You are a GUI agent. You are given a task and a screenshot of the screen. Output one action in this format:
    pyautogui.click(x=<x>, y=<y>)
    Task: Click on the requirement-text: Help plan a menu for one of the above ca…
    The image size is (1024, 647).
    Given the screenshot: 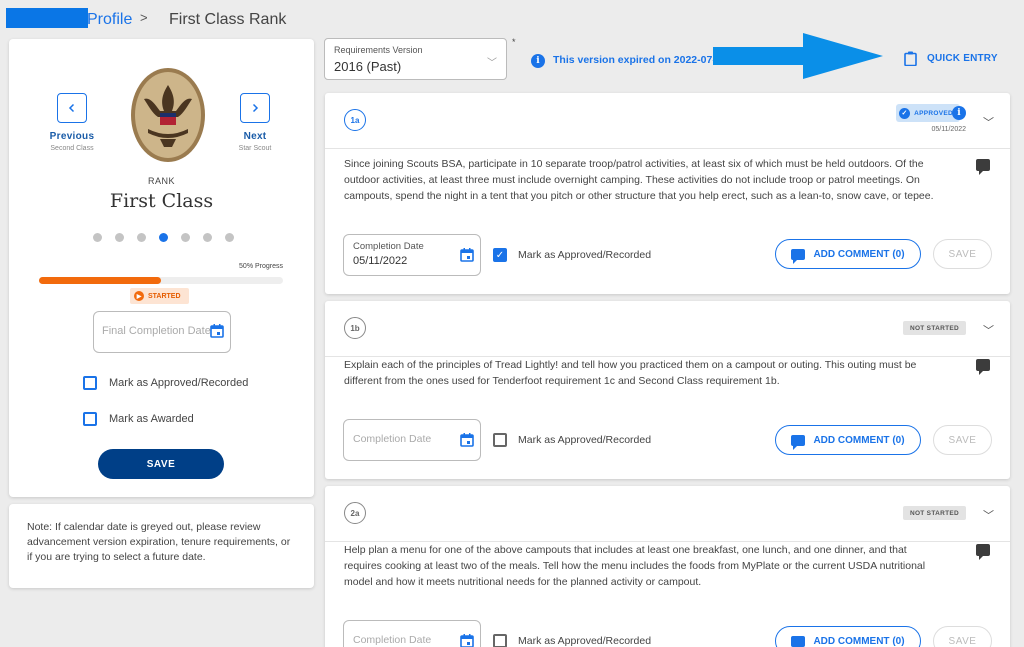 What is the action you would take?
    pyautogui.click(x=635, y=566)
    